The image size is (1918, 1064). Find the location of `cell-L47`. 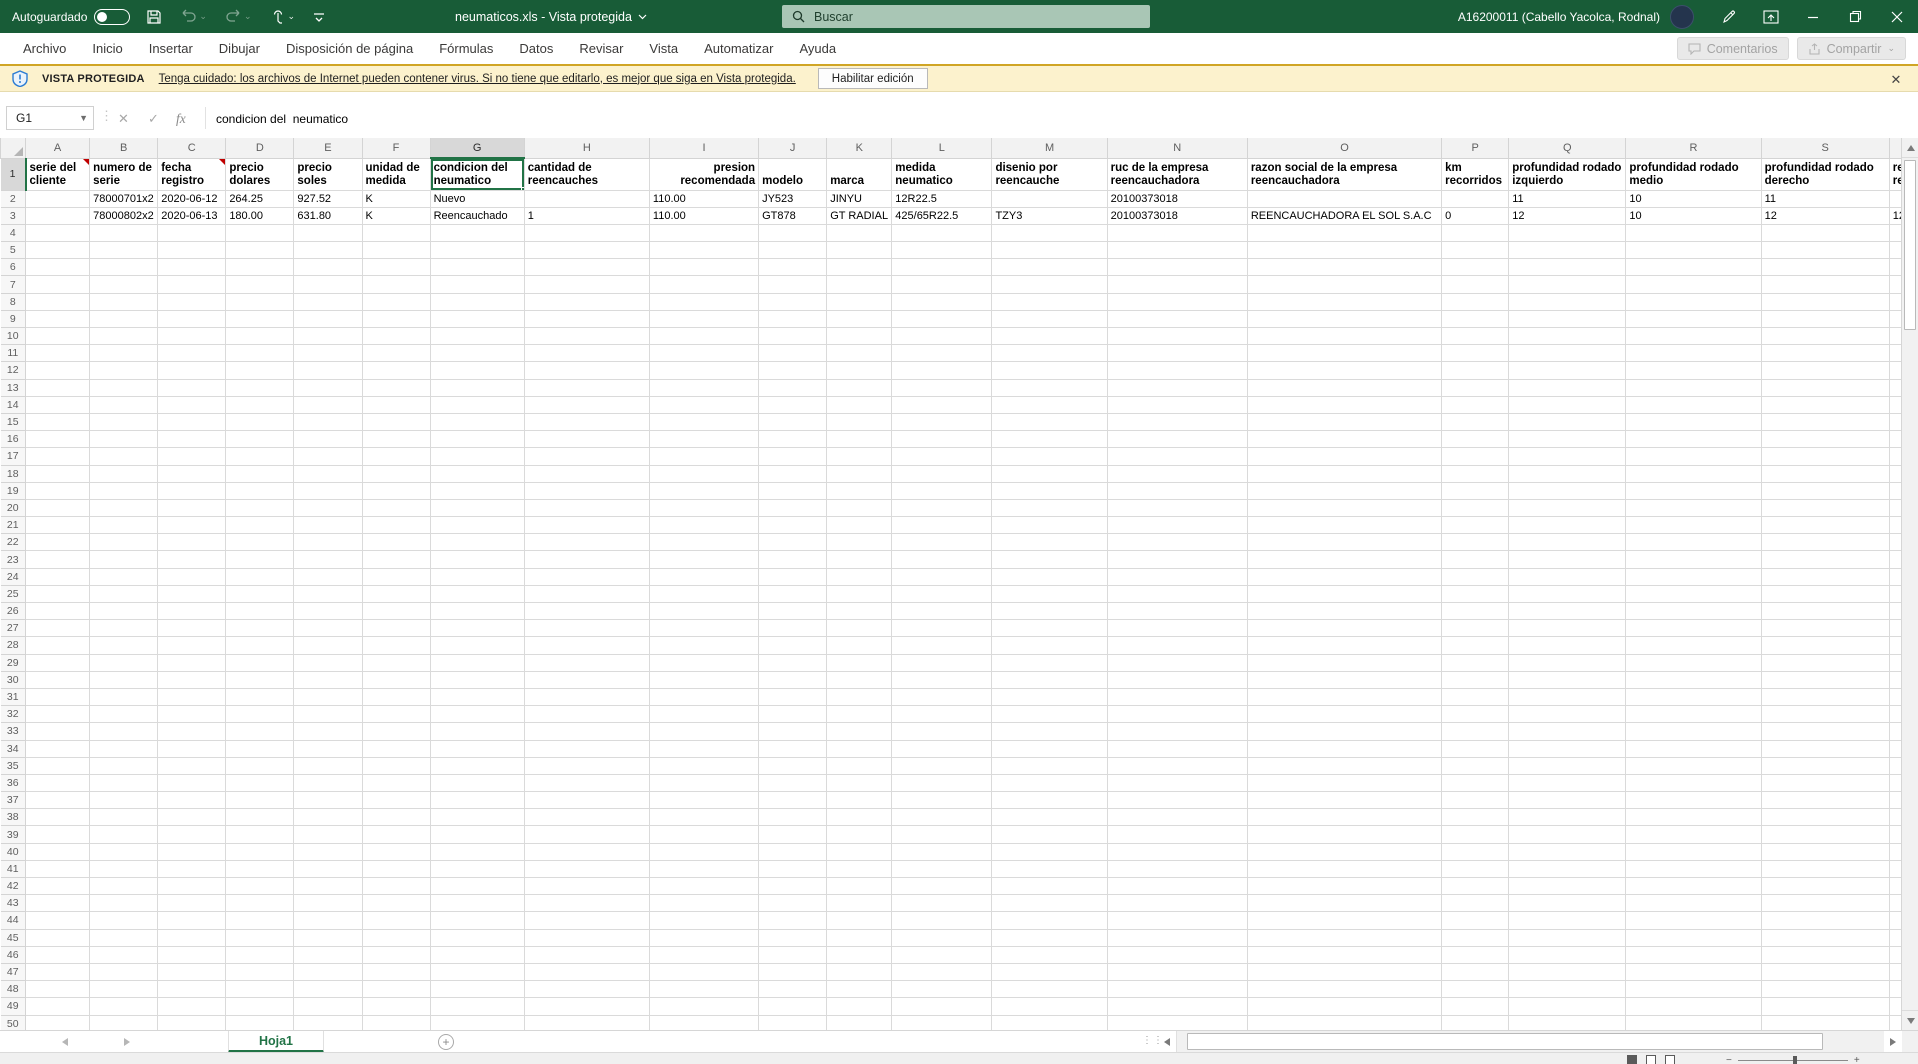

cell-L47 is located at coordinates (942, 972).